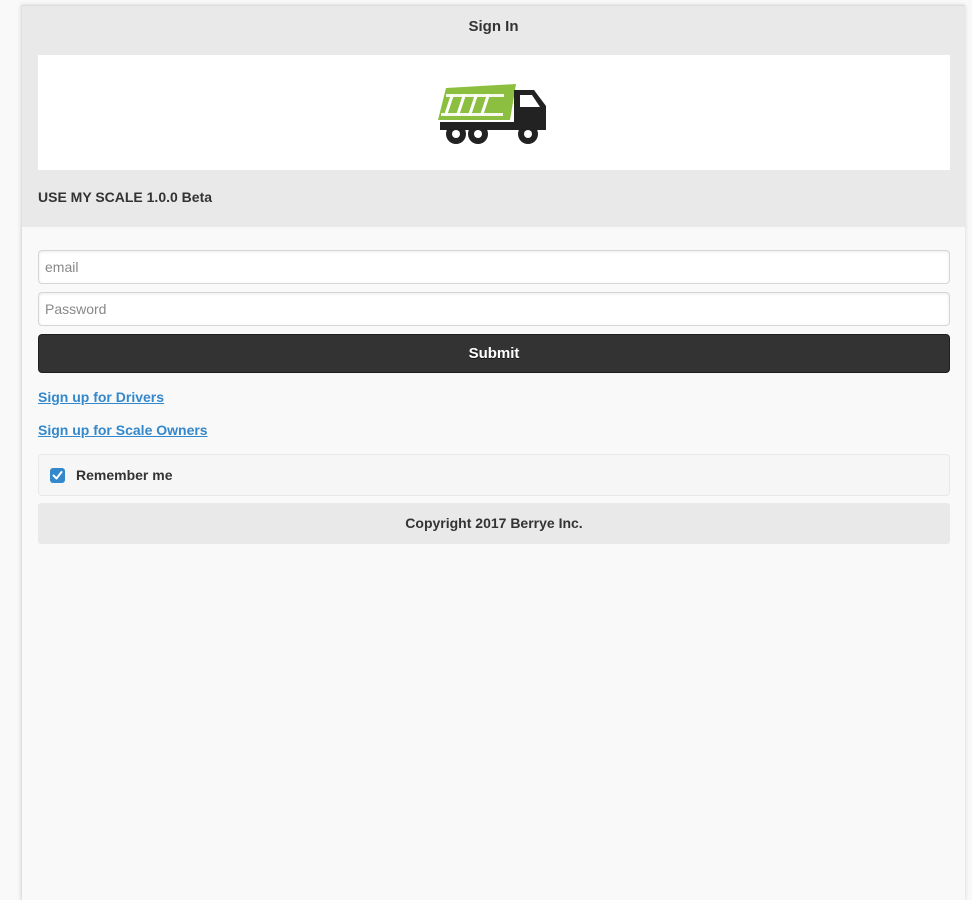 The image size is (972, 900). I want to click on dump-truck-icon, so click(492, 113).